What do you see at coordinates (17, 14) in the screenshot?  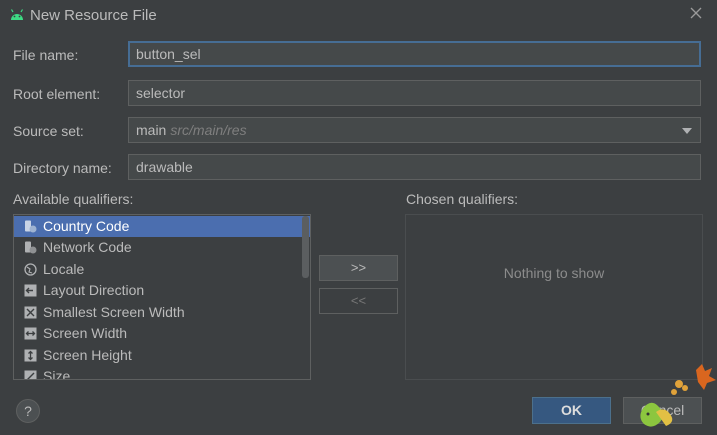 I see `android-icon` at bounding box center [17, 14].